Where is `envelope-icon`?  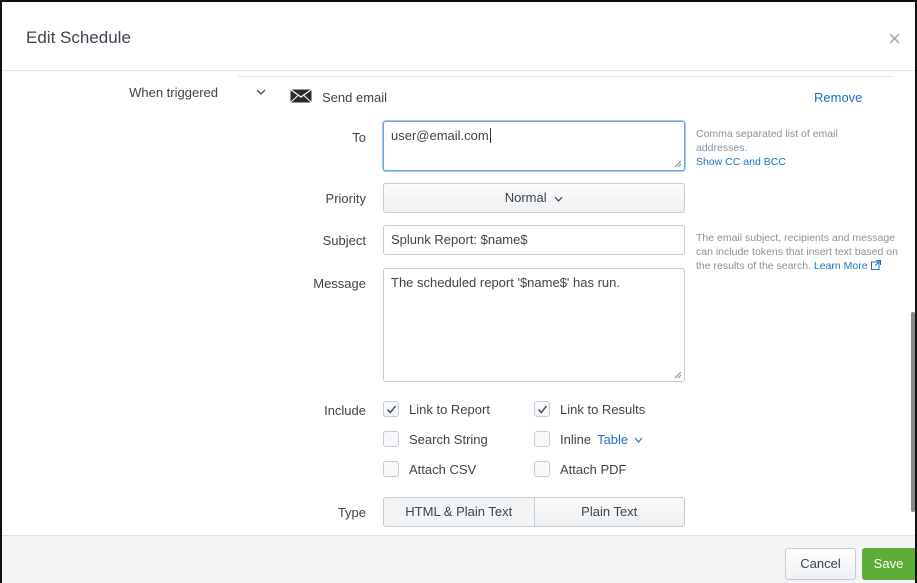 envelope-icon is located at coordinates (301, 96).